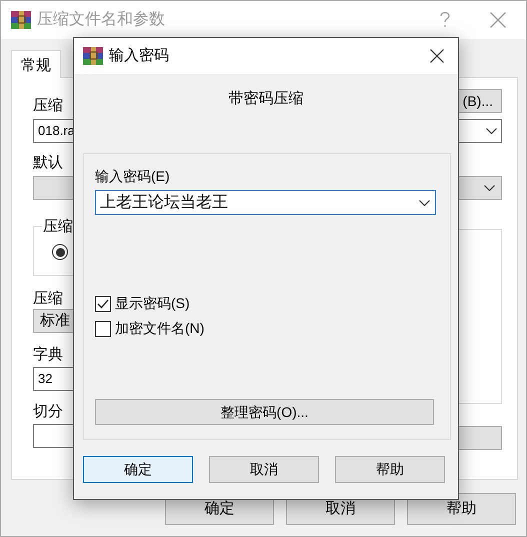 This screenshot has height=537, width=527. I want to click on field-label: 输入密码(E), so click(132, 176).